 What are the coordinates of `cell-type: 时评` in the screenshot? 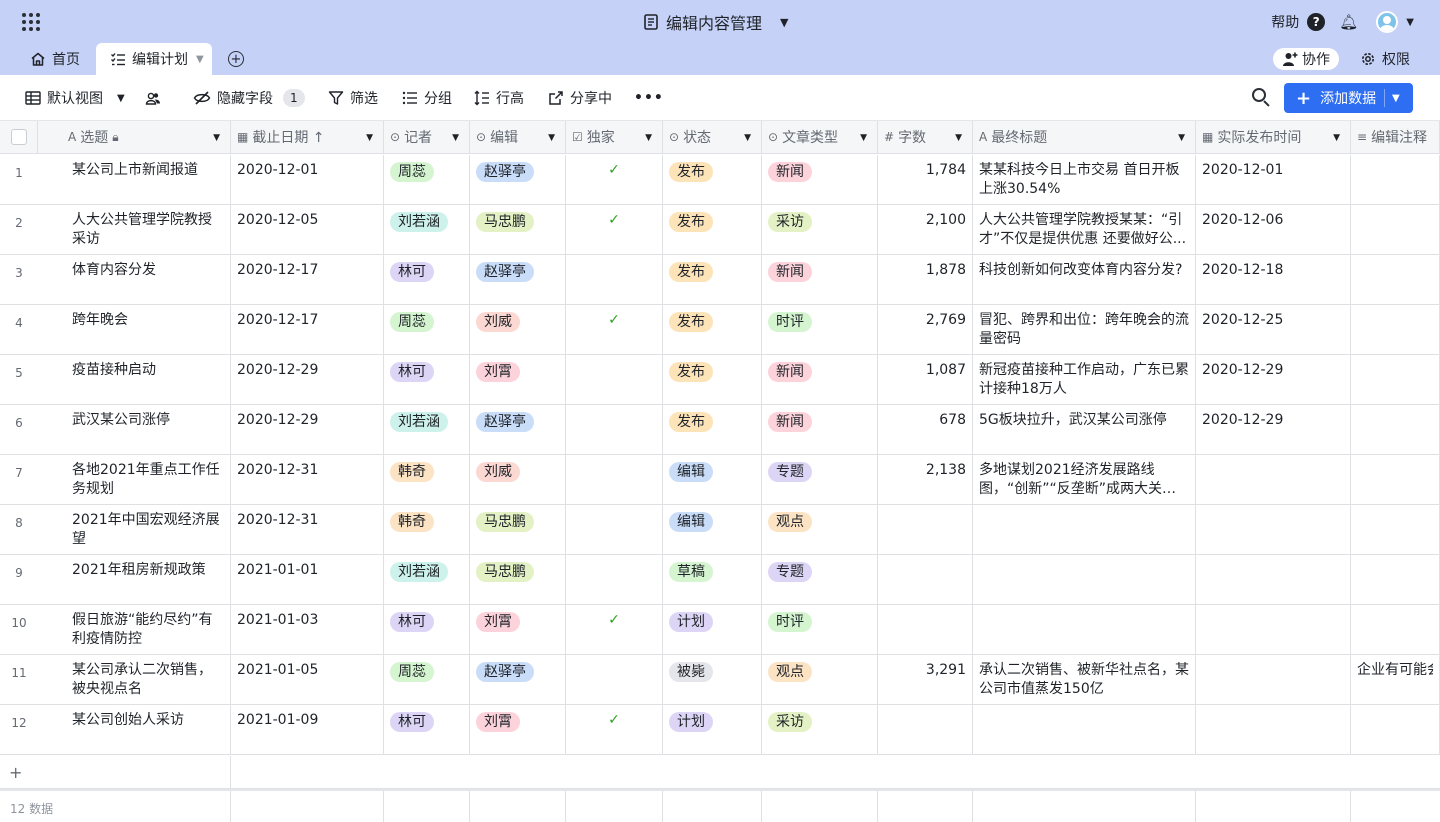 It's located at (820, 330).